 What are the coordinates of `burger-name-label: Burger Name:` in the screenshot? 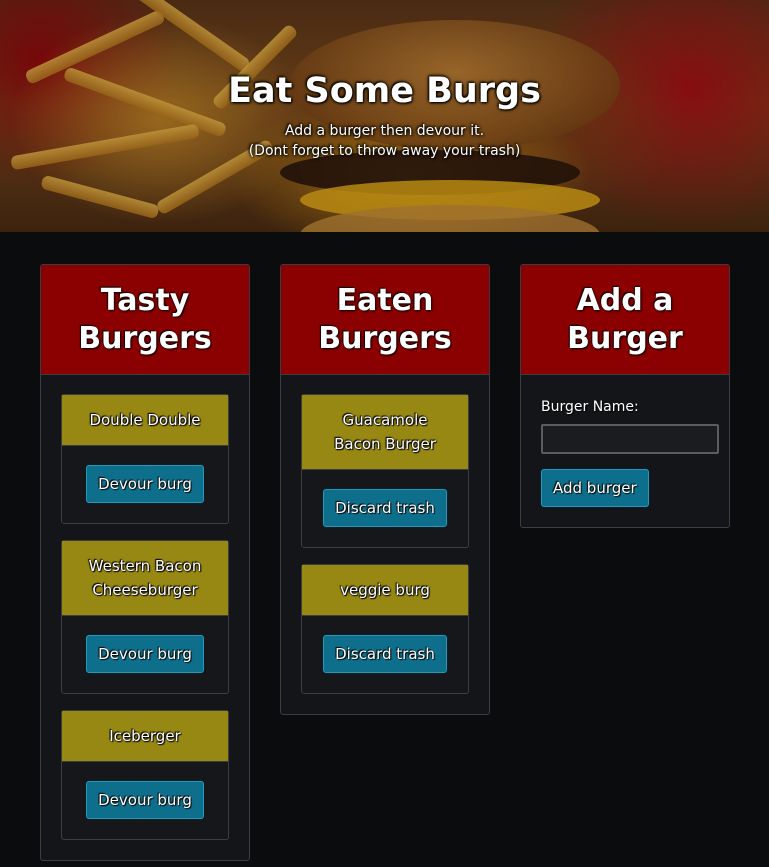 It's located at (590, 407).